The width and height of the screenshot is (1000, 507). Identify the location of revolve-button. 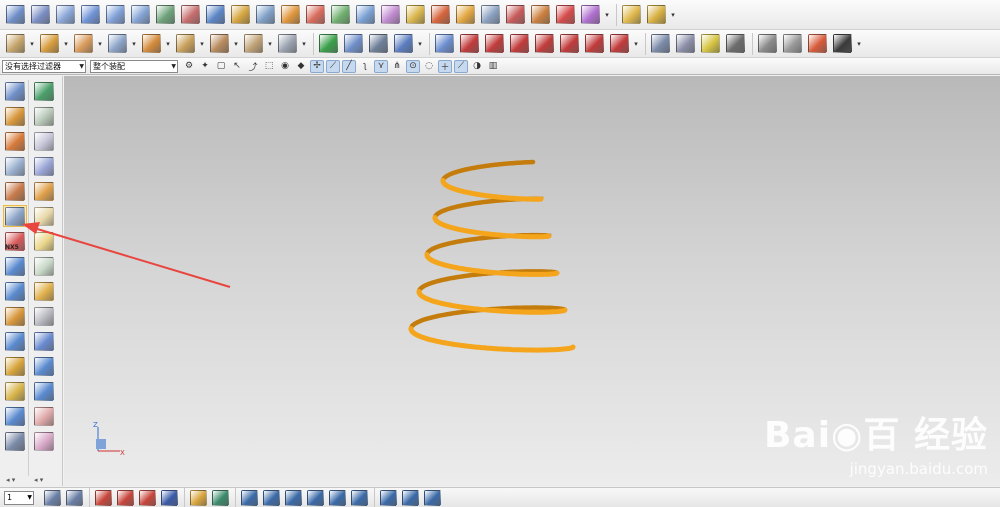
(49, 43).